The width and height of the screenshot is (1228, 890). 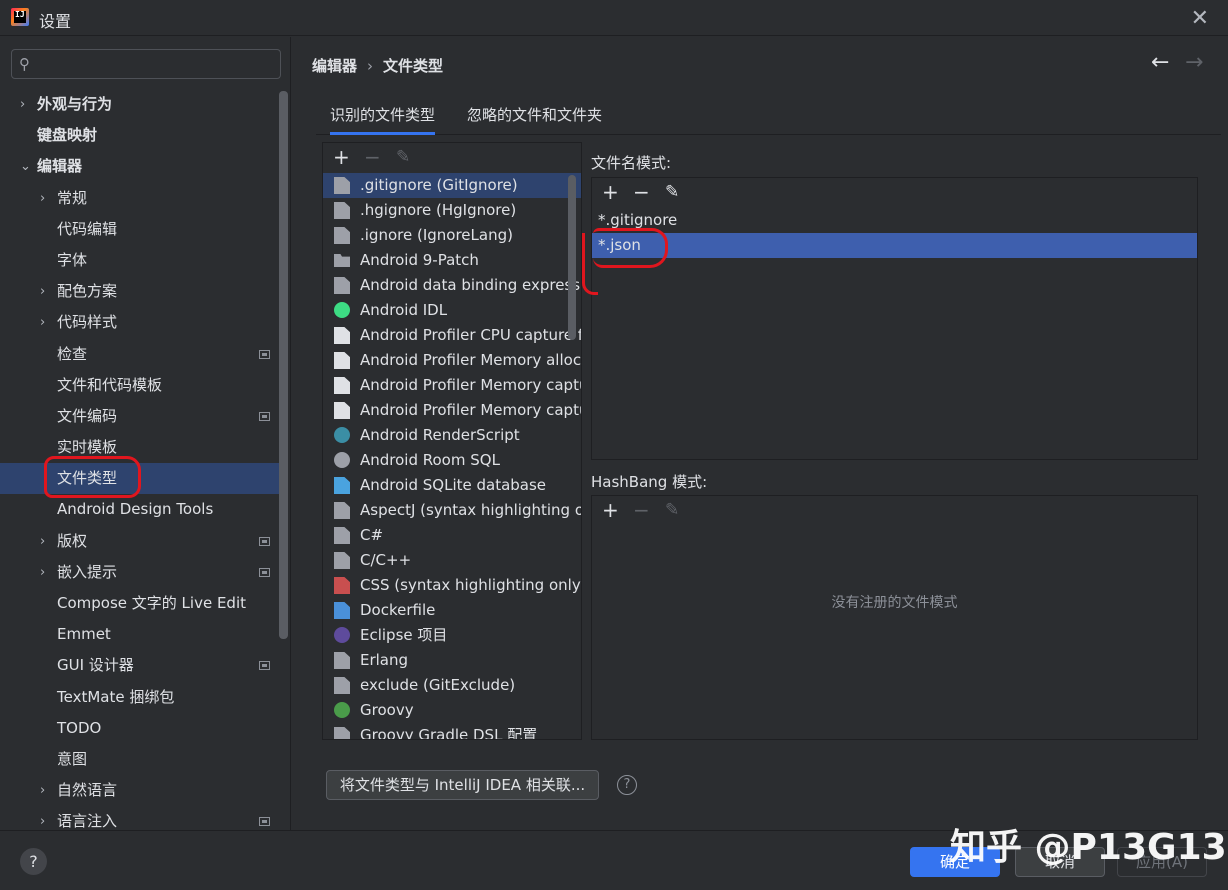 I want to click on search-field: ⚲, so click(x=146, y=64).